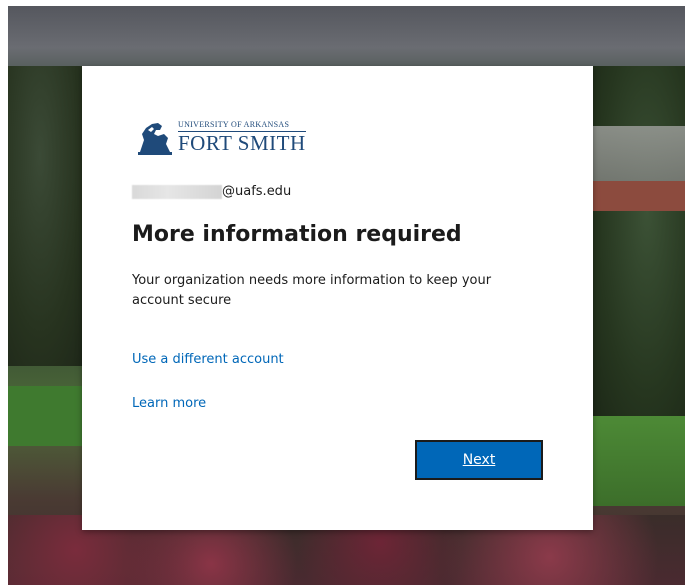 The image size is (685, 585). I want to click on account-identity: @uafs.edu, so click(211, 191).